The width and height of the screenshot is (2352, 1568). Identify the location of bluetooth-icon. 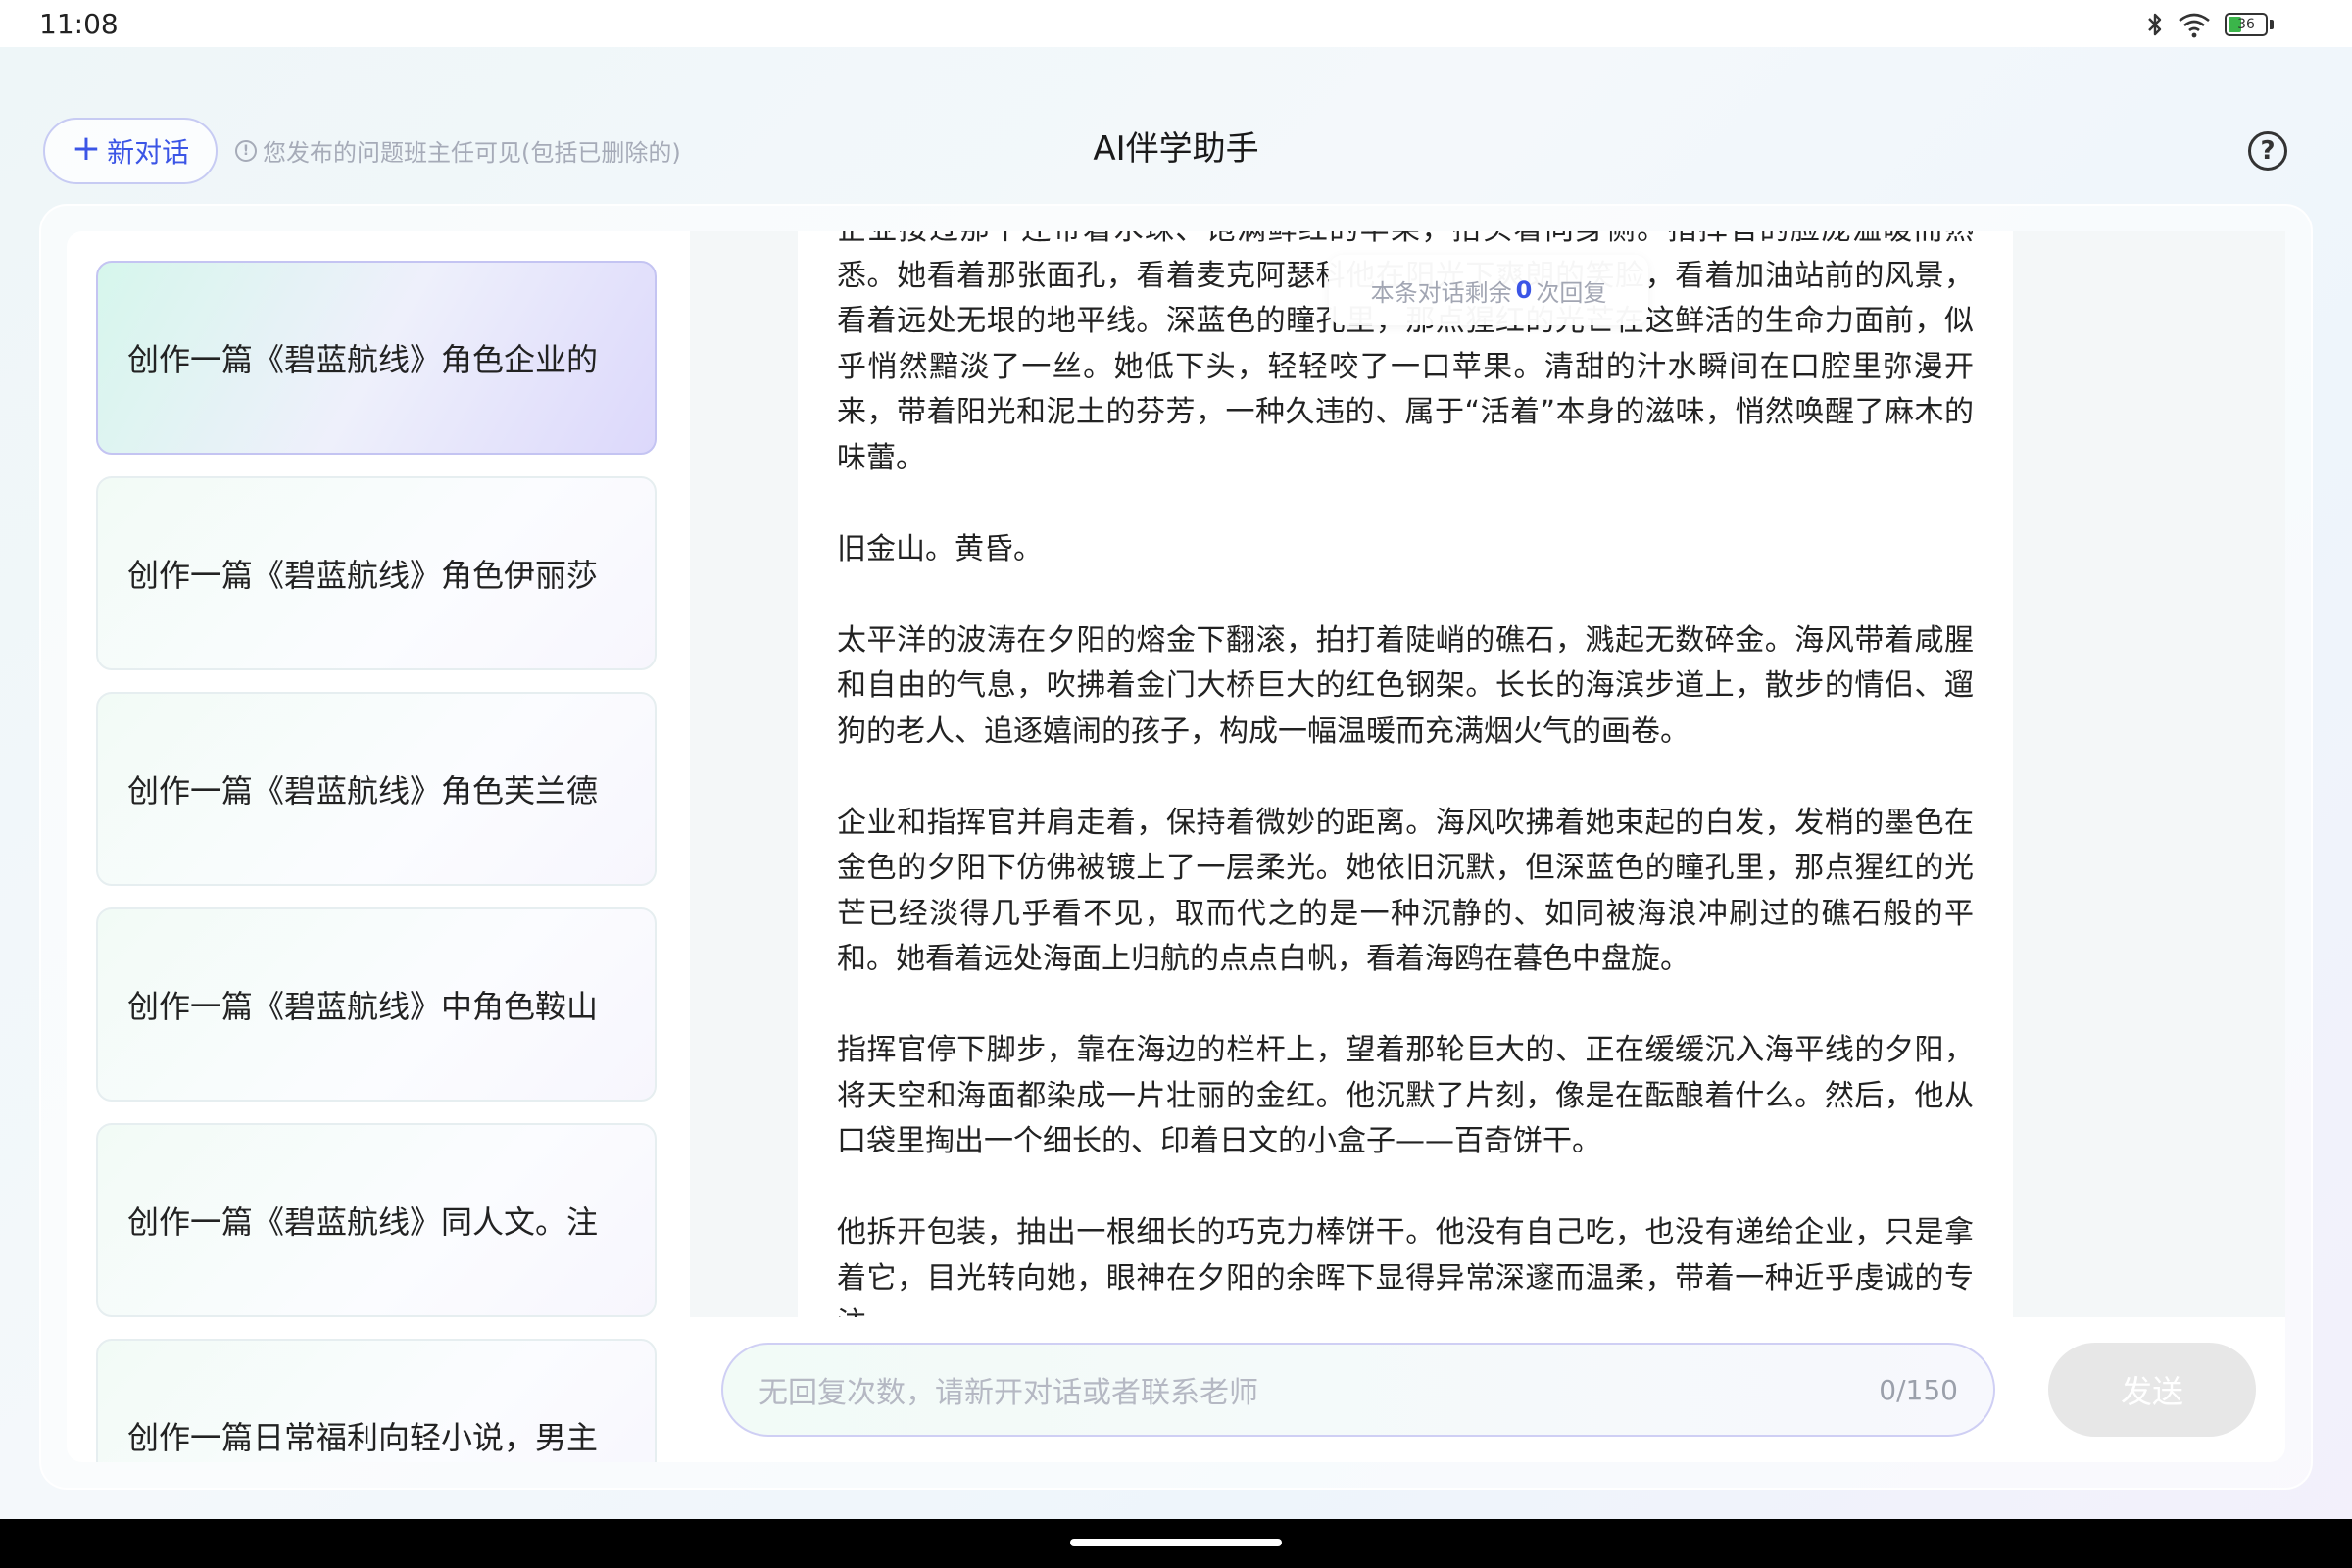
(2155, 24).